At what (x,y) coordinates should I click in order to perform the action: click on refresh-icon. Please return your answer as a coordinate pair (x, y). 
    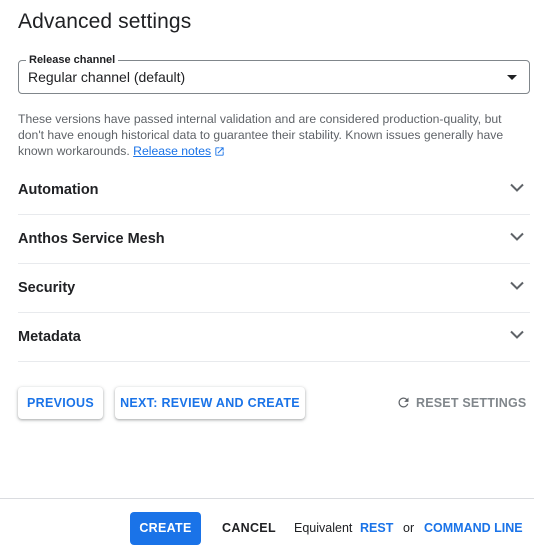
    Looking at the image, I should click on (403, 402).